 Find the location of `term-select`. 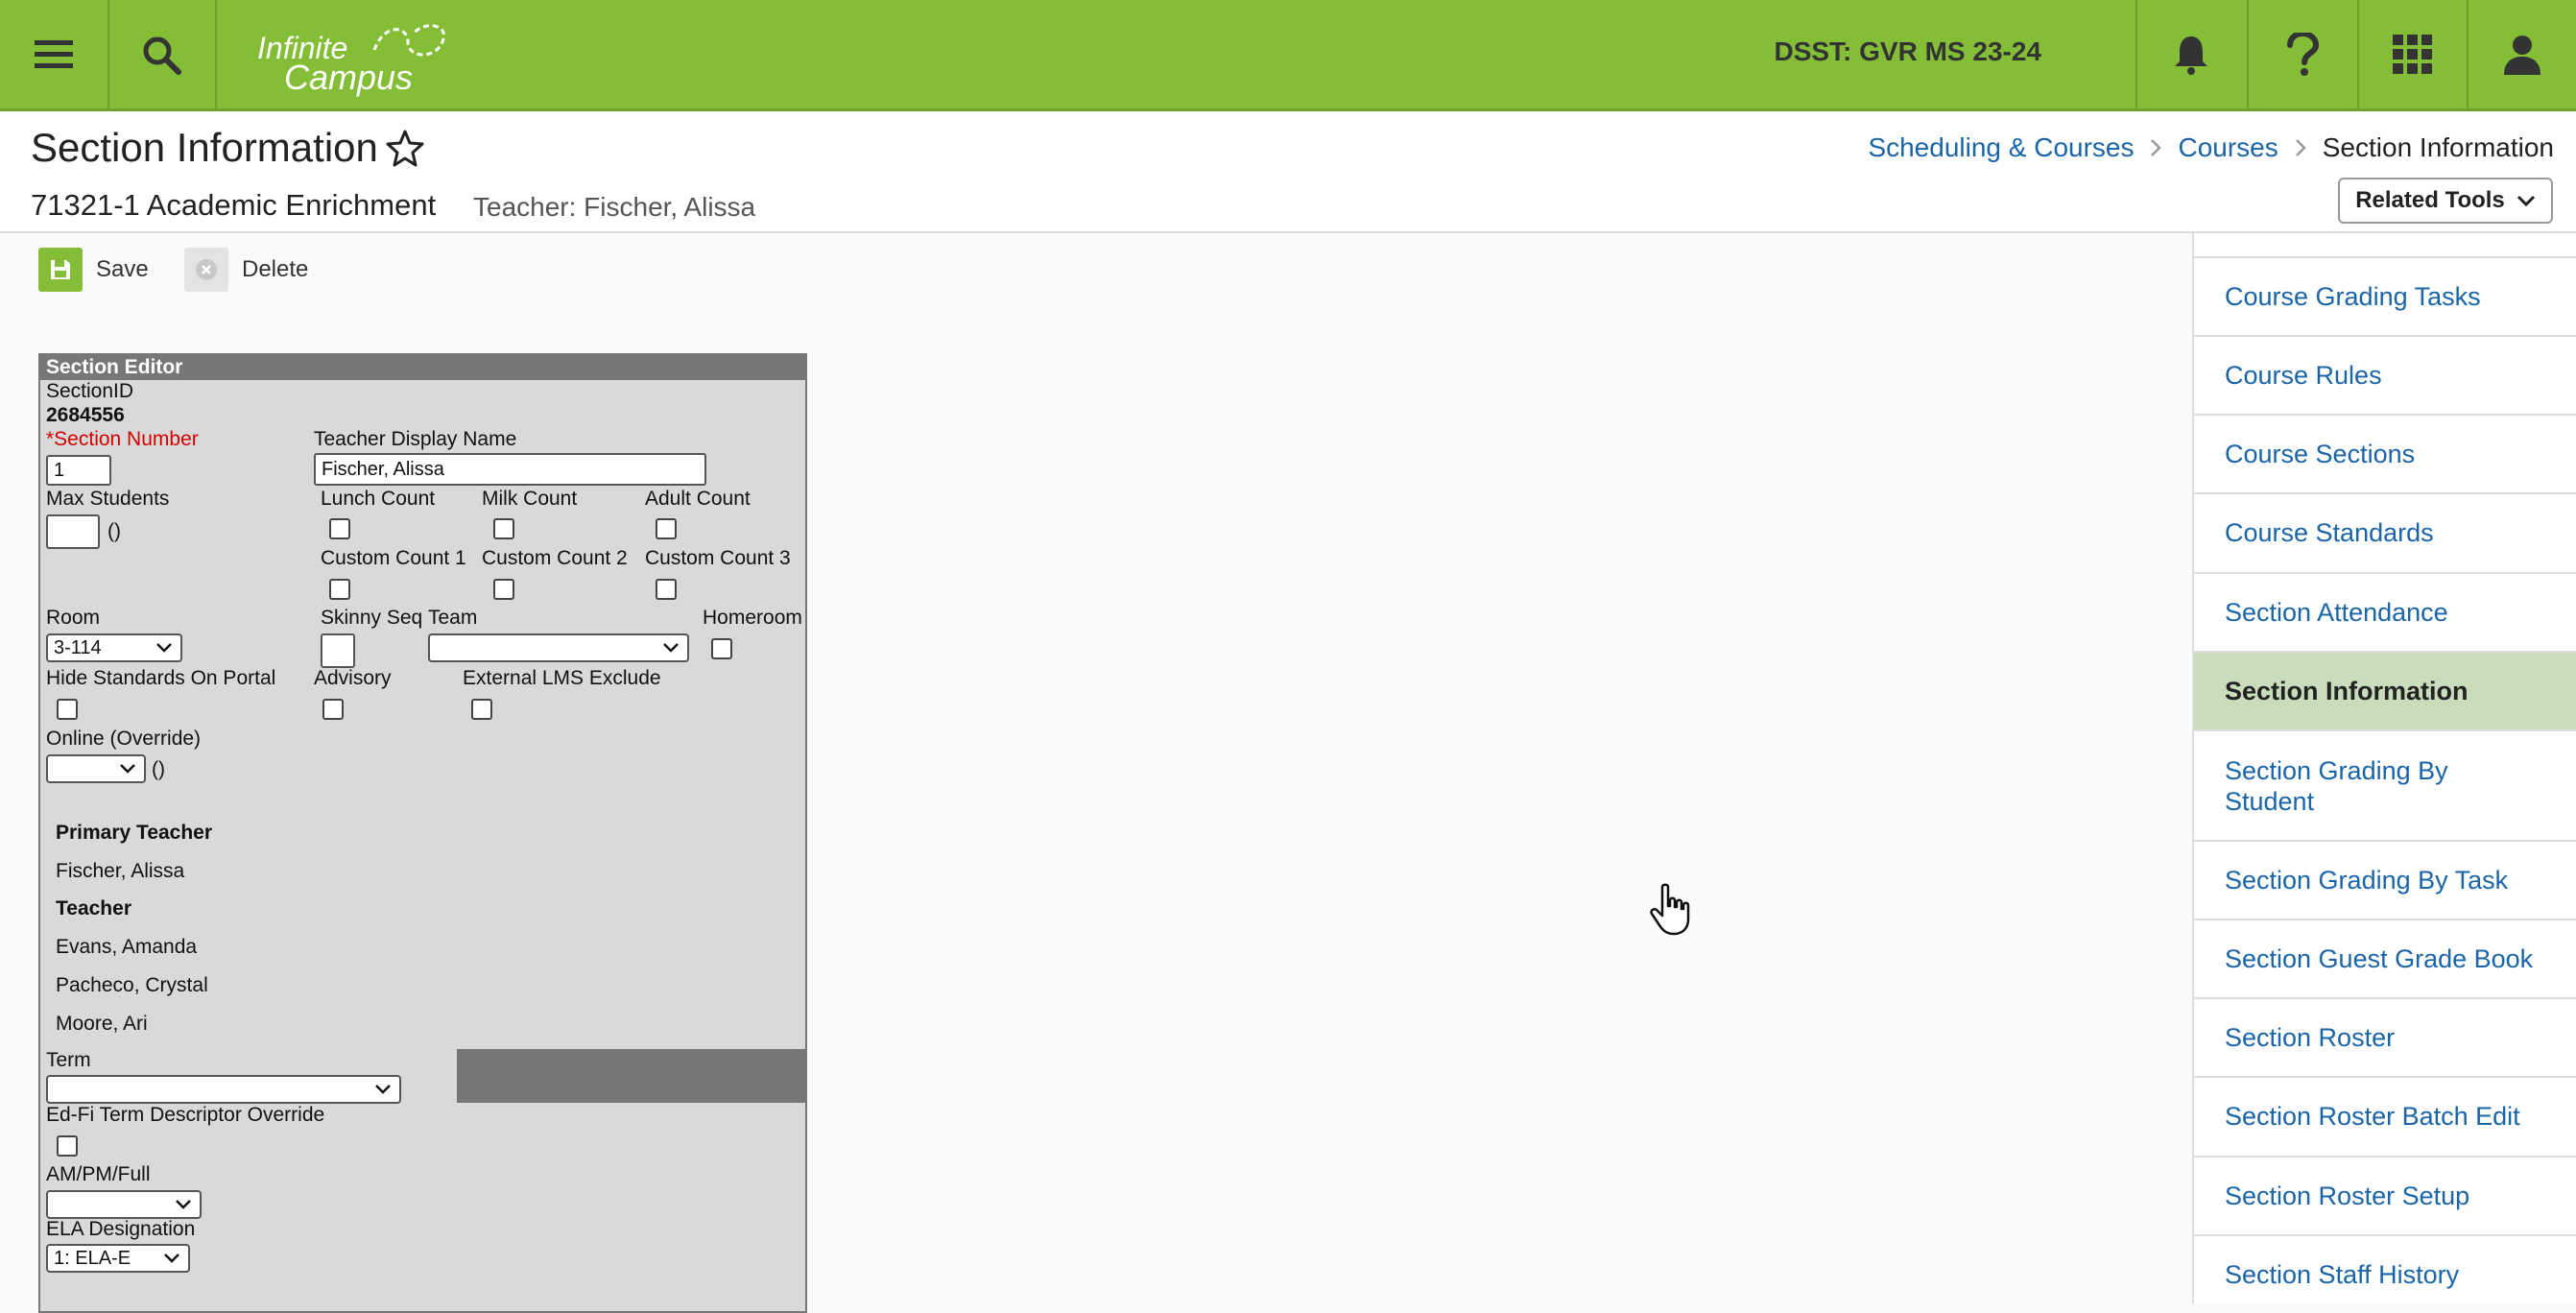

term-select is located at coordinates (223, 1089).